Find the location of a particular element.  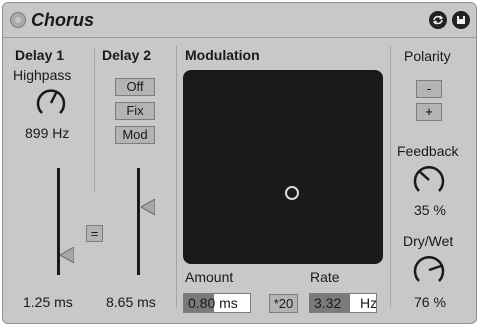

rate-multiplier-button: *20 is located at coordinates (283, 303).